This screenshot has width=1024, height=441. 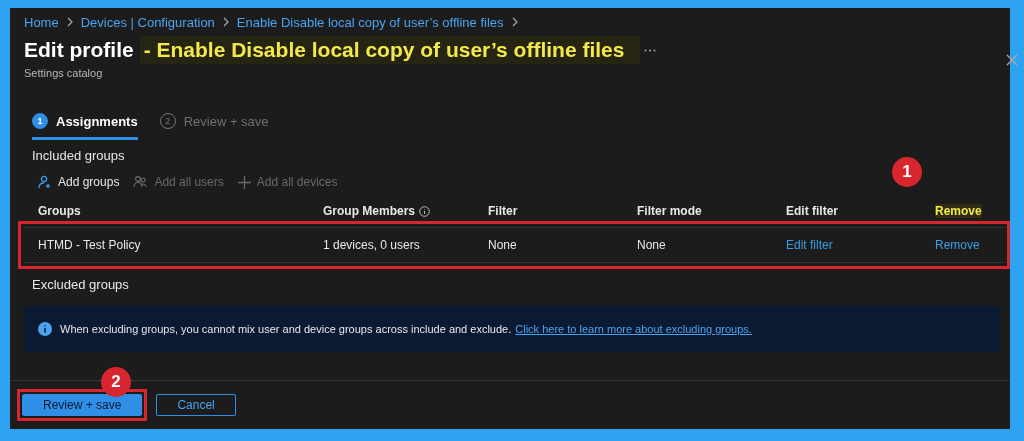 What do you see at coordinates (41, 22) in the screenshot?
I see `breadcrumb-link: Home` at bounding box center [41, 22].